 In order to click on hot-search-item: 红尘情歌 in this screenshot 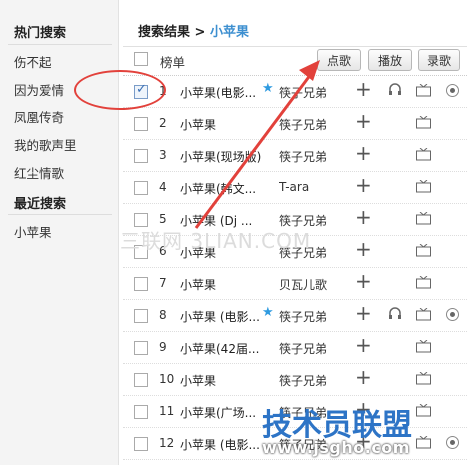, I will do `click(39, 172)`.